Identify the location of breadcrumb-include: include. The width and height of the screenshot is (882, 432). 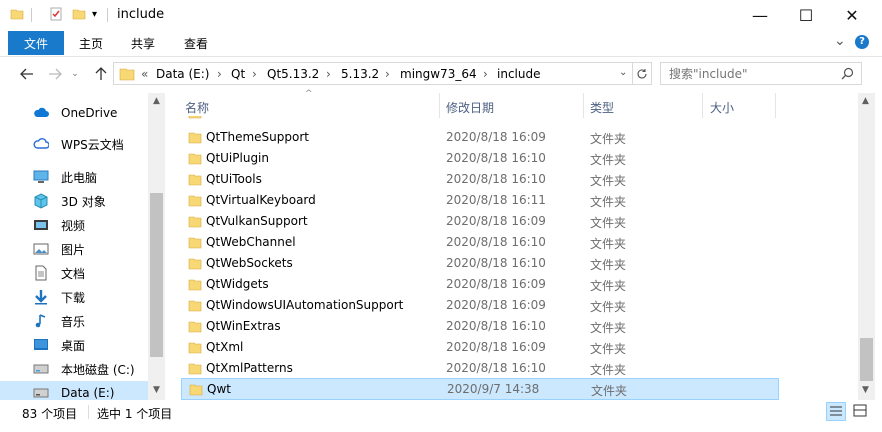
(518, 74).